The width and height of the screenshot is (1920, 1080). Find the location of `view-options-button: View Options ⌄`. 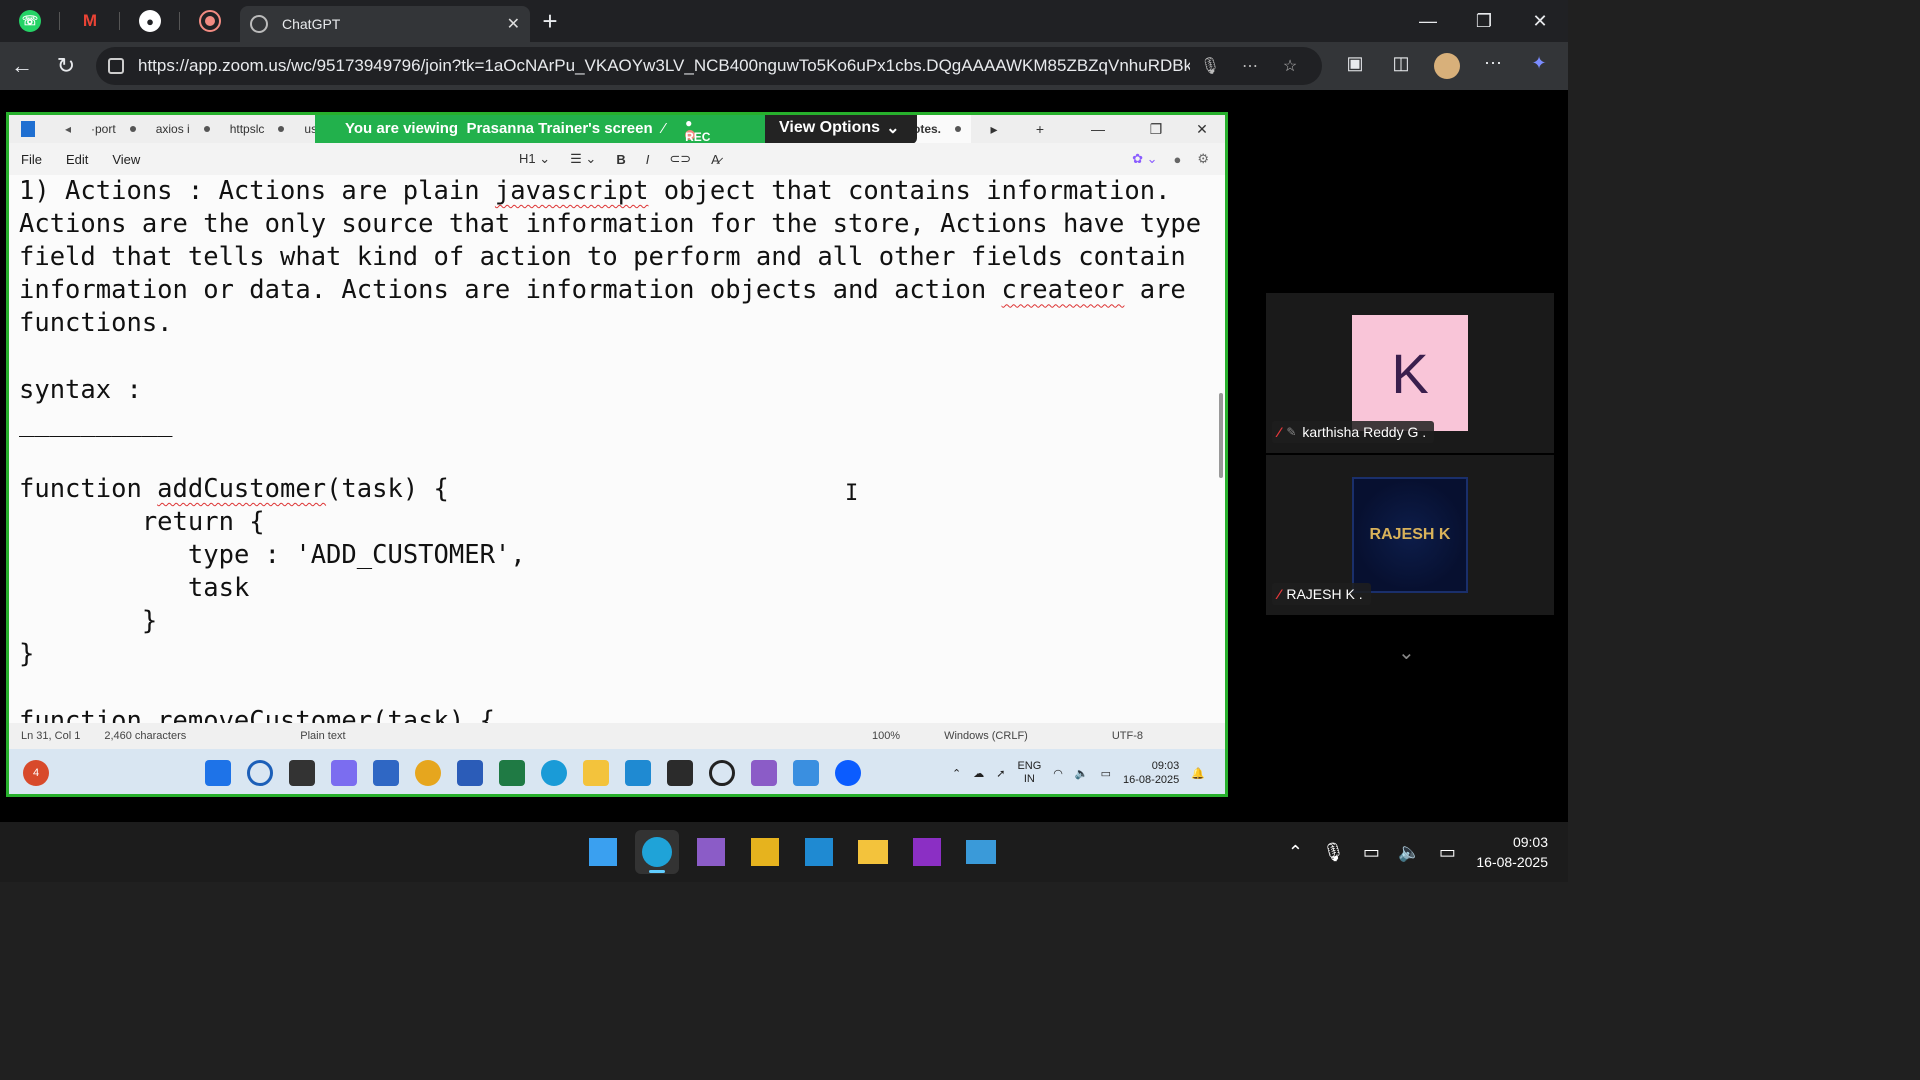

view-options-button: View Options ⌄ is located at coordinates (841, 129).